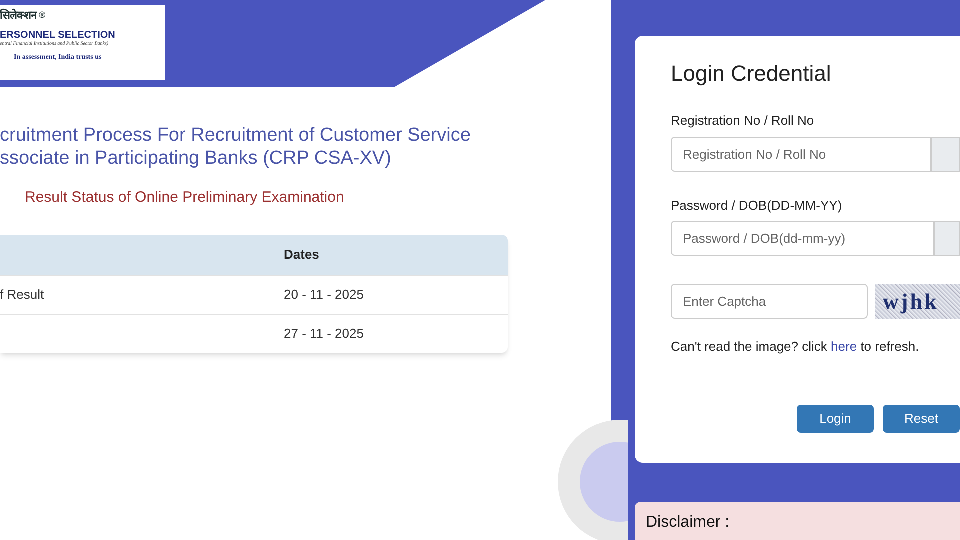  What do you see at coordinates (236, 135) in the screenshot?
I see `page-title-line: cruitment Process For Recruitment of Customer Service` at bounding box center [236, 135].